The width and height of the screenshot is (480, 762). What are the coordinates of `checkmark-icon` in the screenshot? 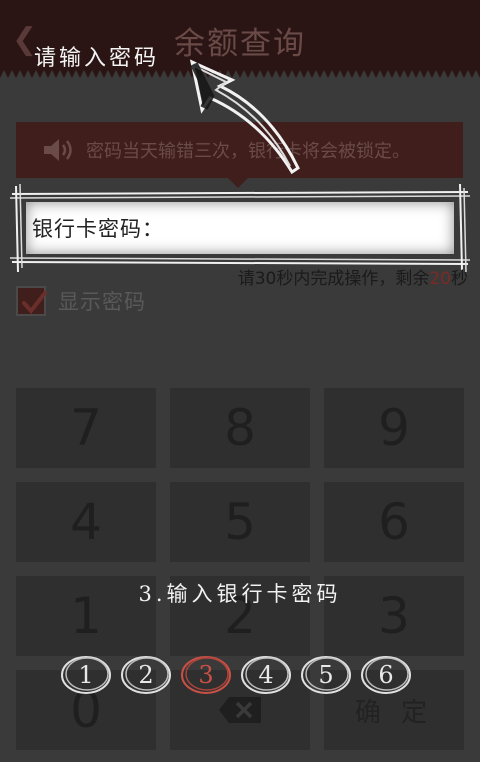 It's located at (34, 303).